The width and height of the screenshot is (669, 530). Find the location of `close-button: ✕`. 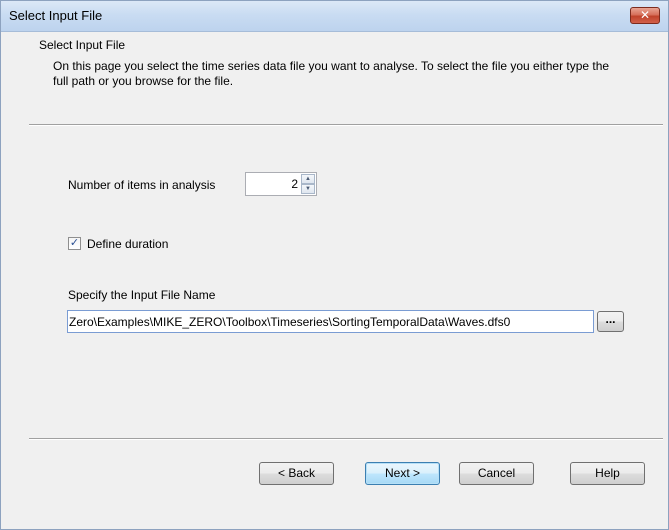

close-button: ✕ is located at coordinates (645, 15).